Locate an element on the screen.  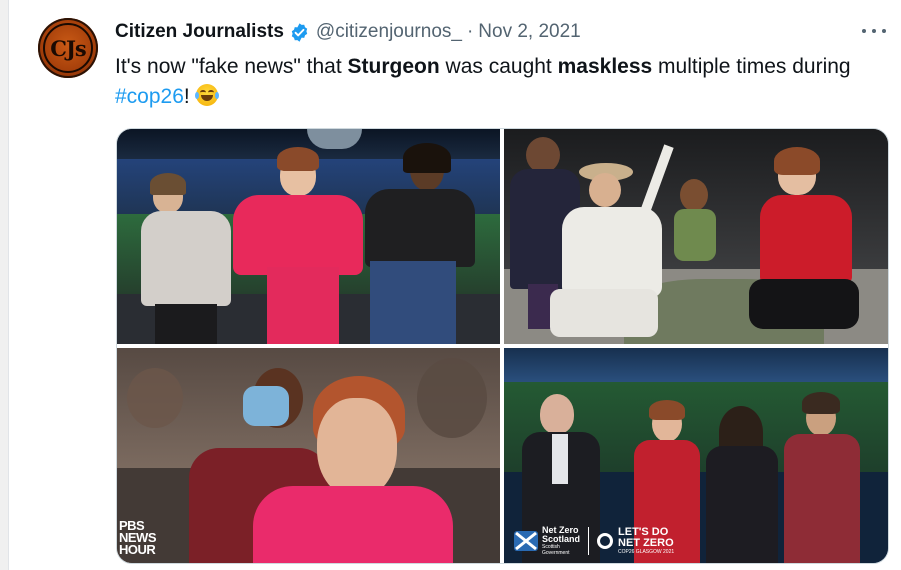
tweet-text-segment: was caught is located at coordinates (498, 66).